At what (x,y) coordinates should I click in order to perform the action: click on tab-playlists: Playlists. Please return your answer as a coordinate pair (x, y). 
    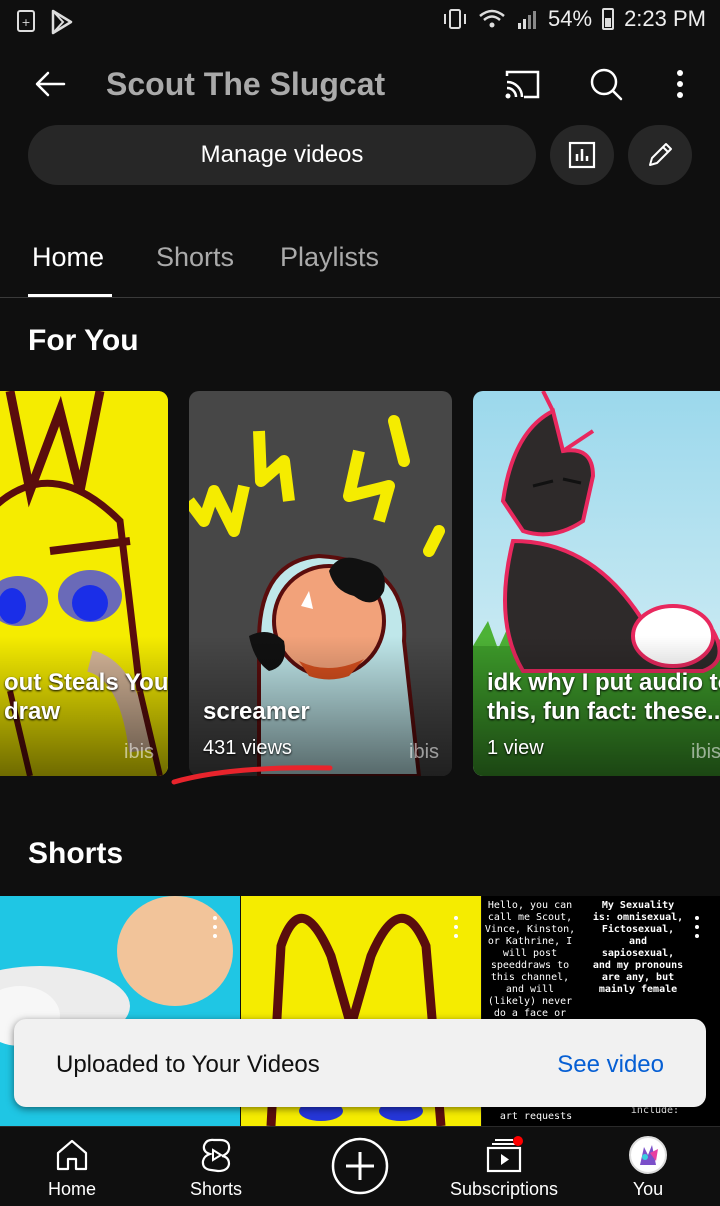
    Looking at the image, I should click on (329, 257).